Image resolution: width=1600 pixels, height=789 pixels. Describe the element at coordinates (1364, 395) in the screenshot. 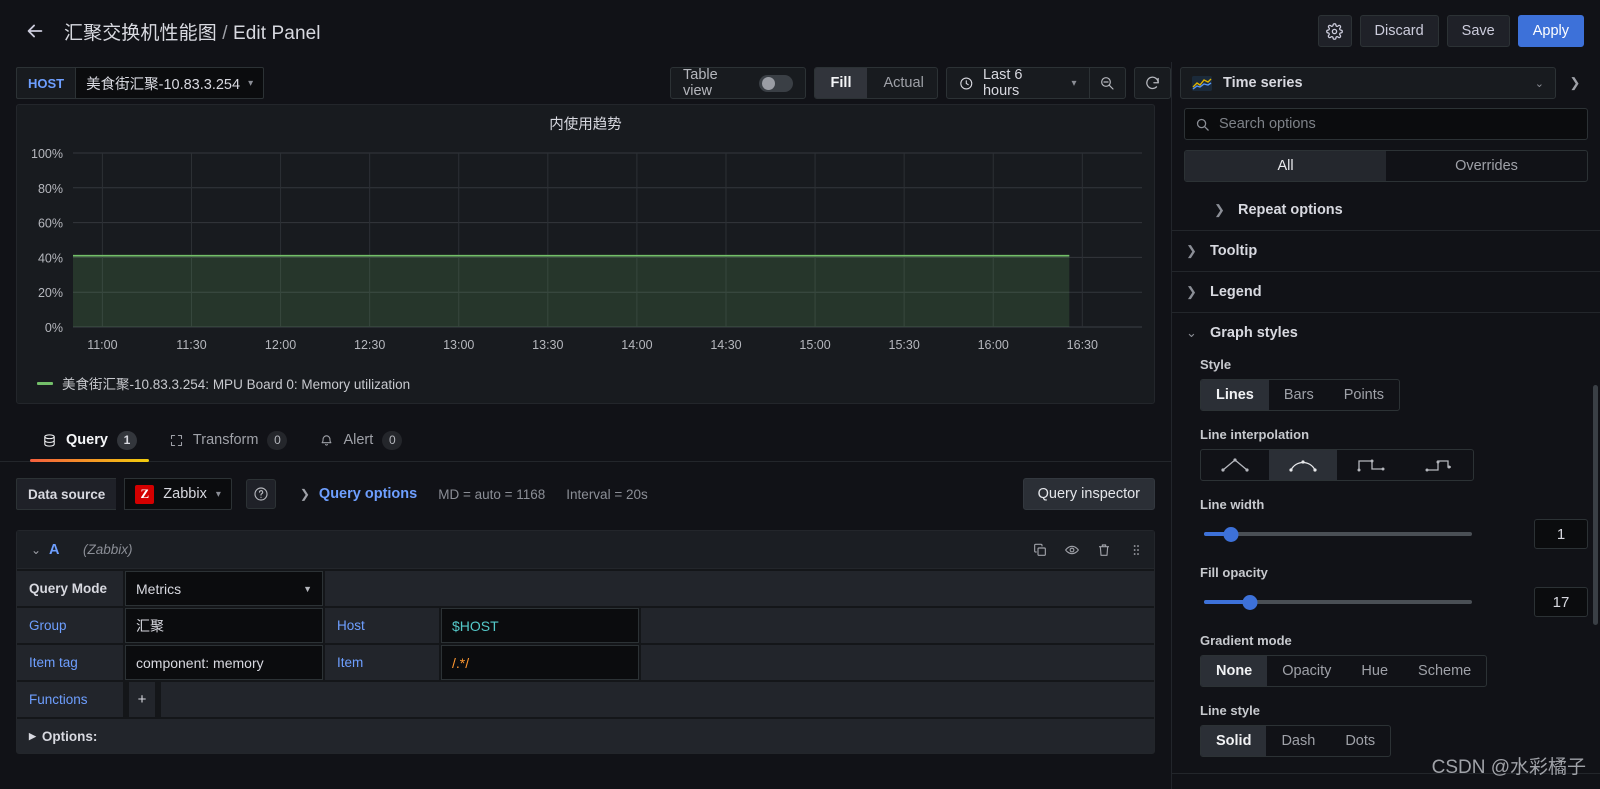

I see `style-option-points: Points` at that location.